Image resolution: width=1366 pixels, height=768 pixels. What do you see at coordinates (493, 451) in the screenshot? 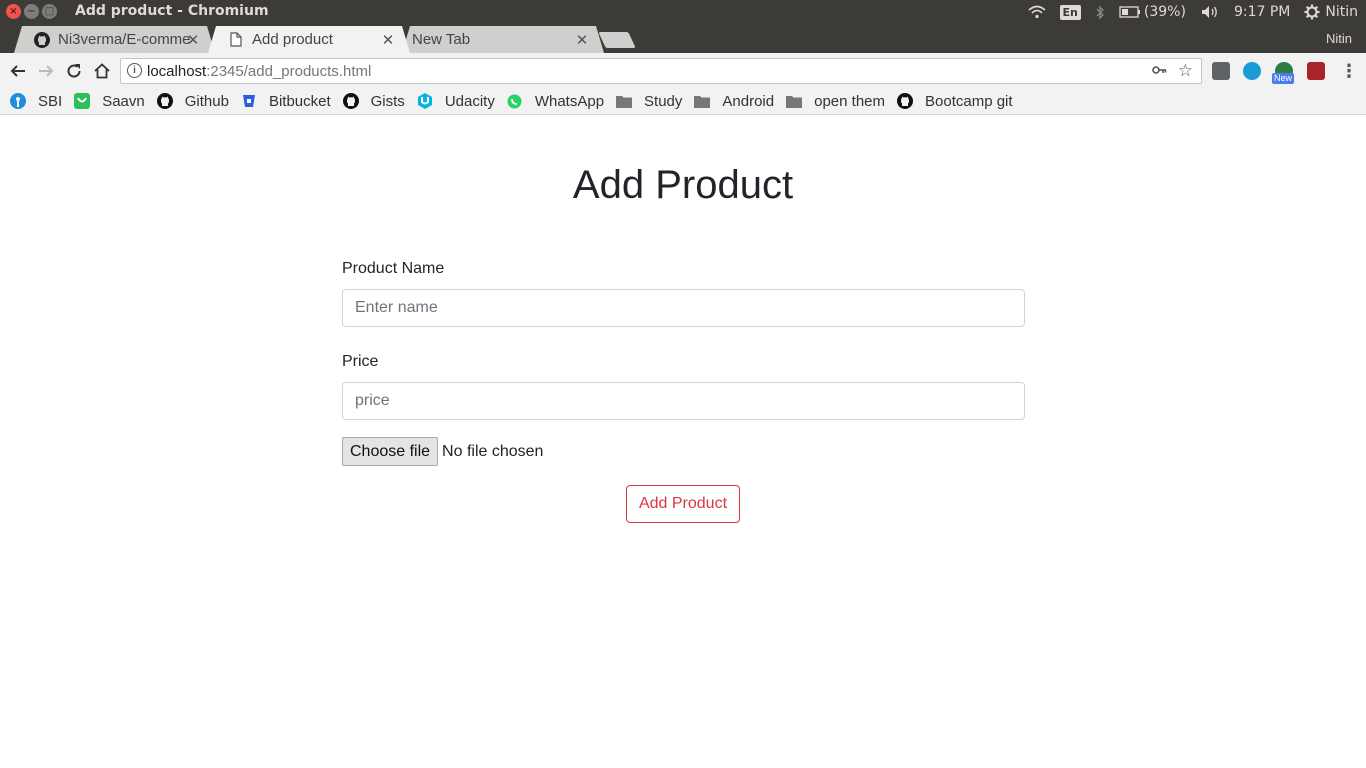
I see `file-status-text: No file chosen` at bounding box center [493, 451].